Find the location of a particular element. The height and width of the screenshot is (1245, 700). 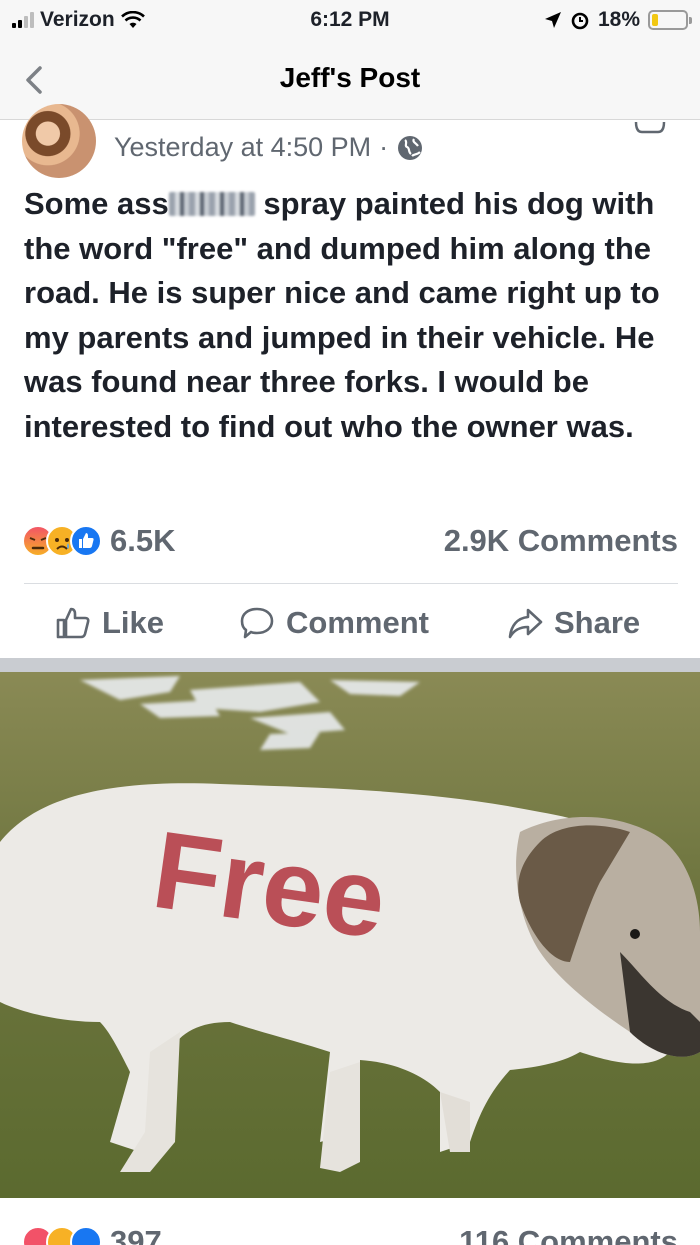

navigation-bar: Jeff's Post is located at coordinates (350, 80).